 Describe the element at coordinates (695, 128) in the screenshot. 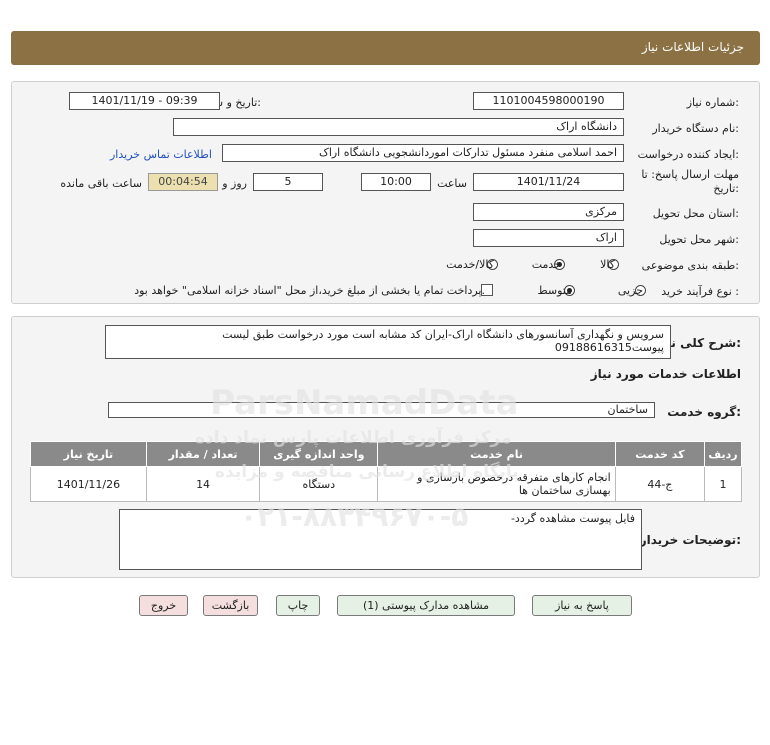

I see `buyer-org-label: نام دستگاه خریدار:` at that location.